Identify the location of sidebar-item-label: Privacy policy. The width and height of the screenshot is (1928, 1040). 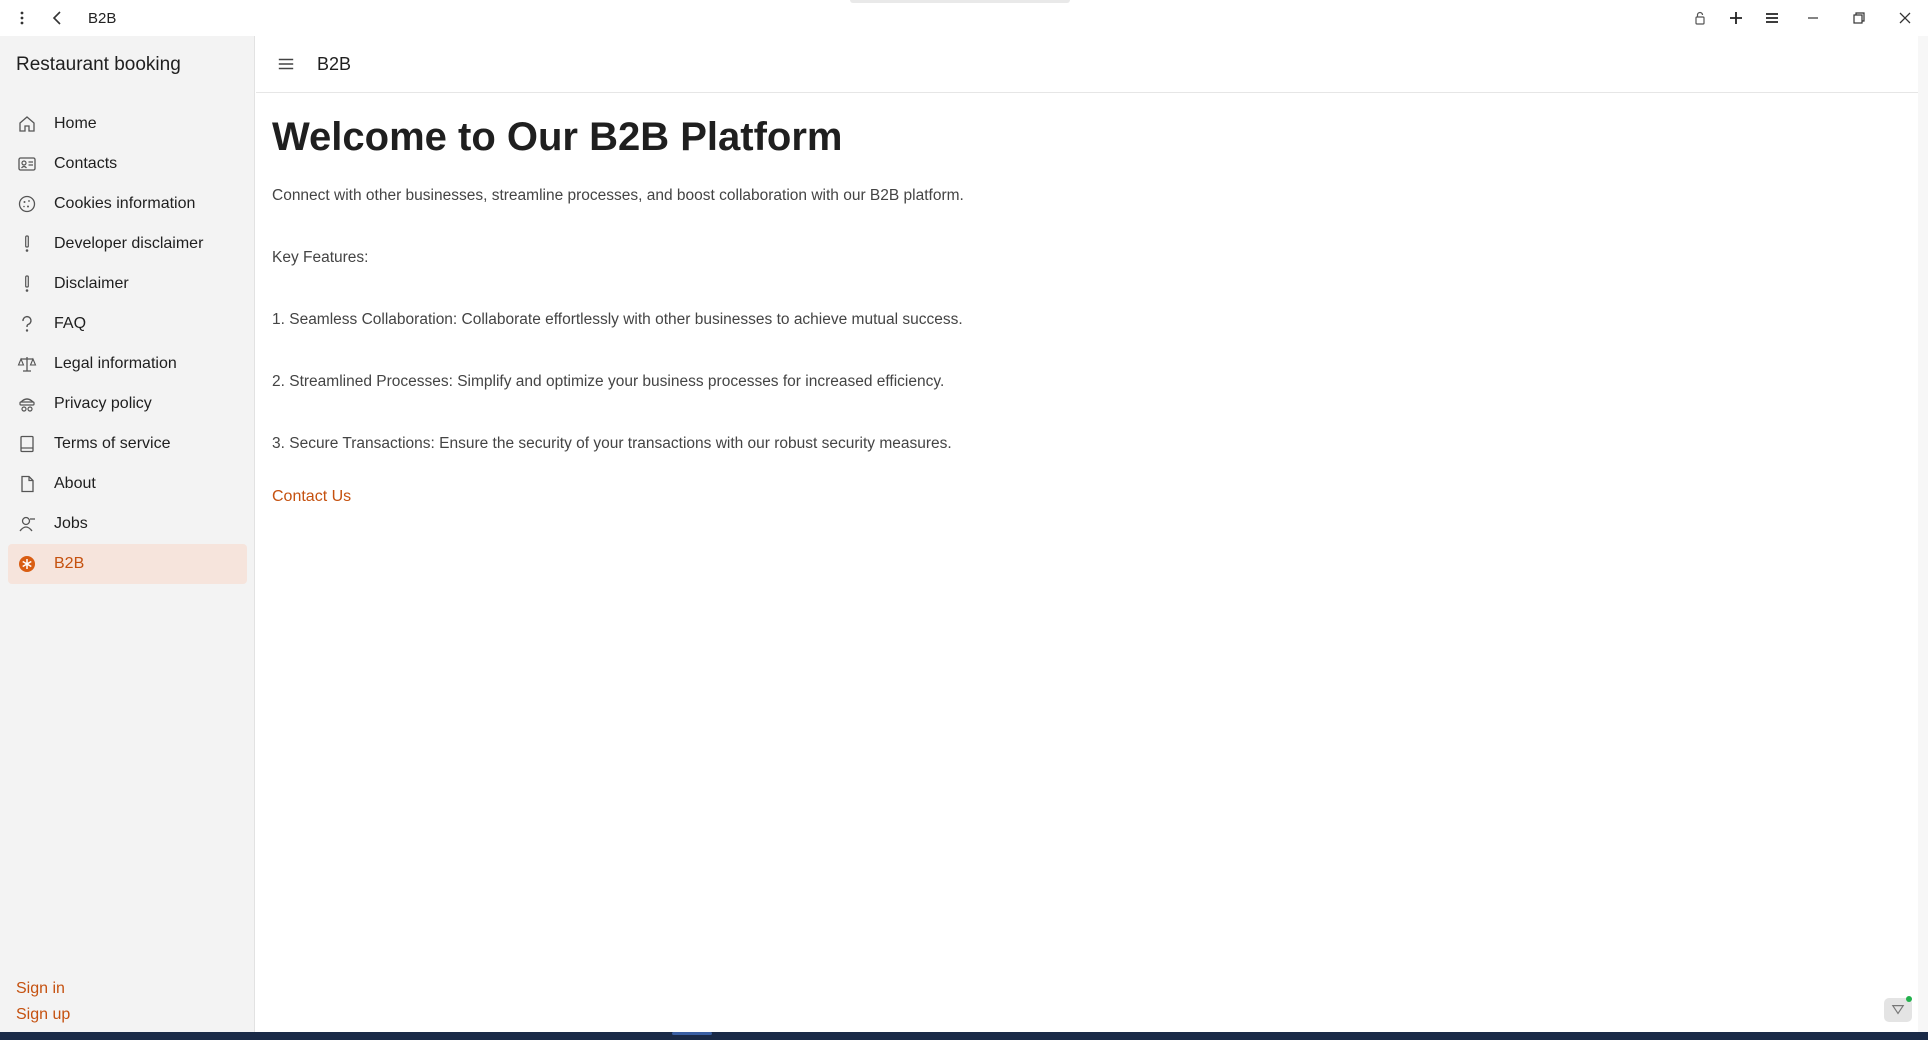
(103, 403).